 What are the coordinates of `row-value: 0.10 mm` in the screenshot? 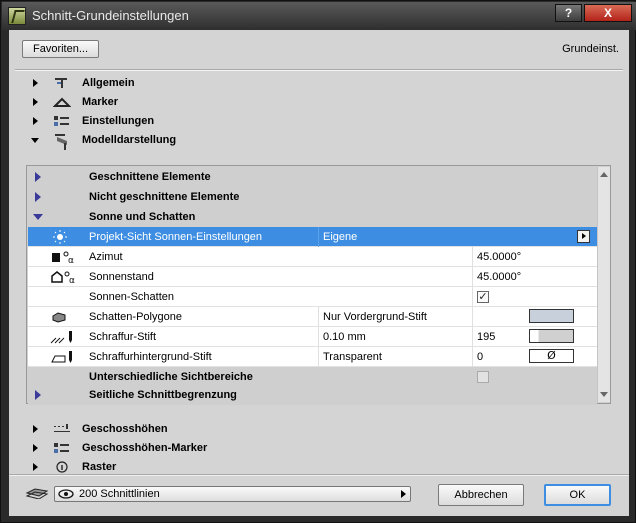 It's located at (344, 337).